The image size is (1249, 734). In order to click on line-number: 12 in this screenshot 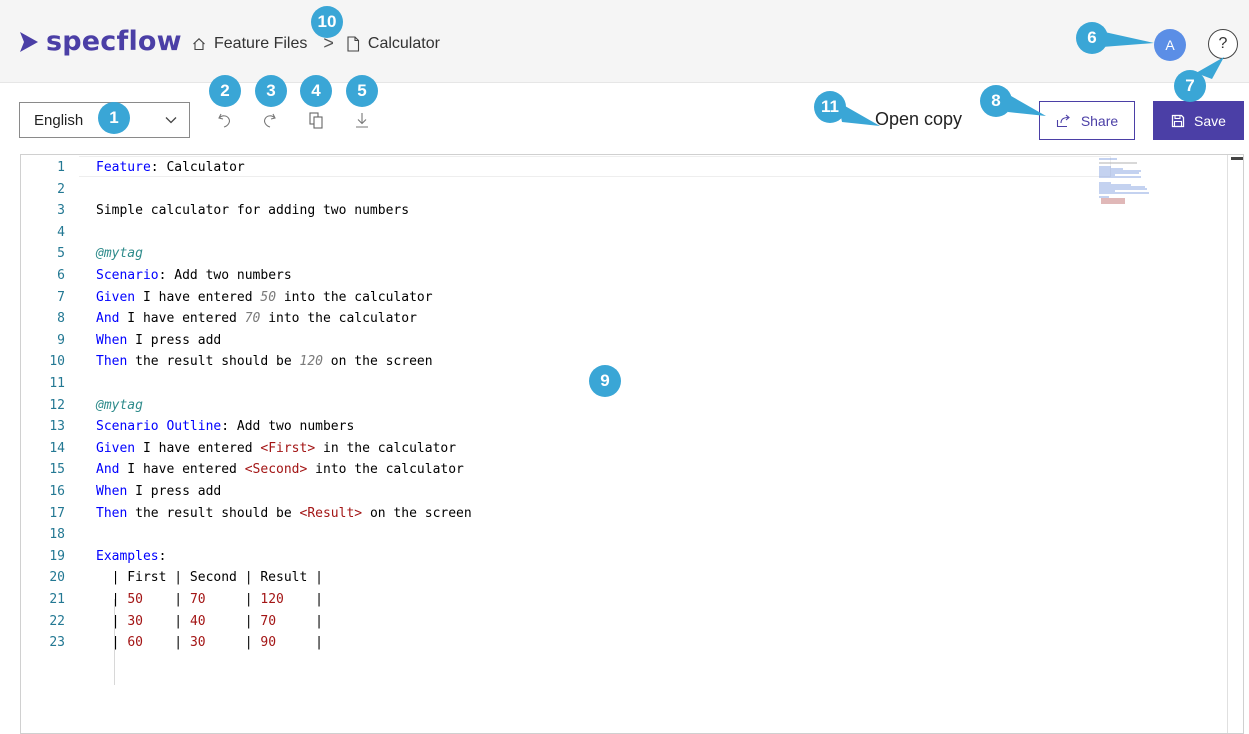, I will do `click(57, 405)`.